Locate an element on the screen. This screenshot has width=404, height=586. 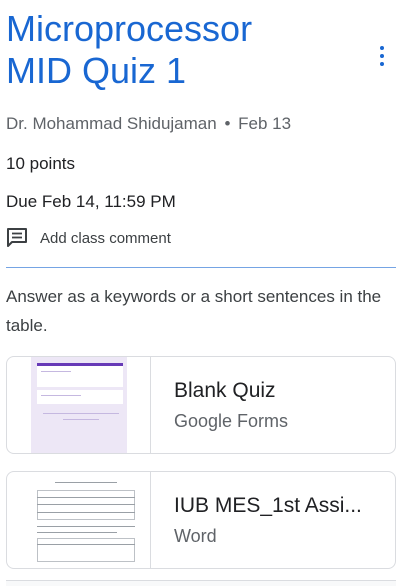
next-card-edge is located at coordinates (201, 583).